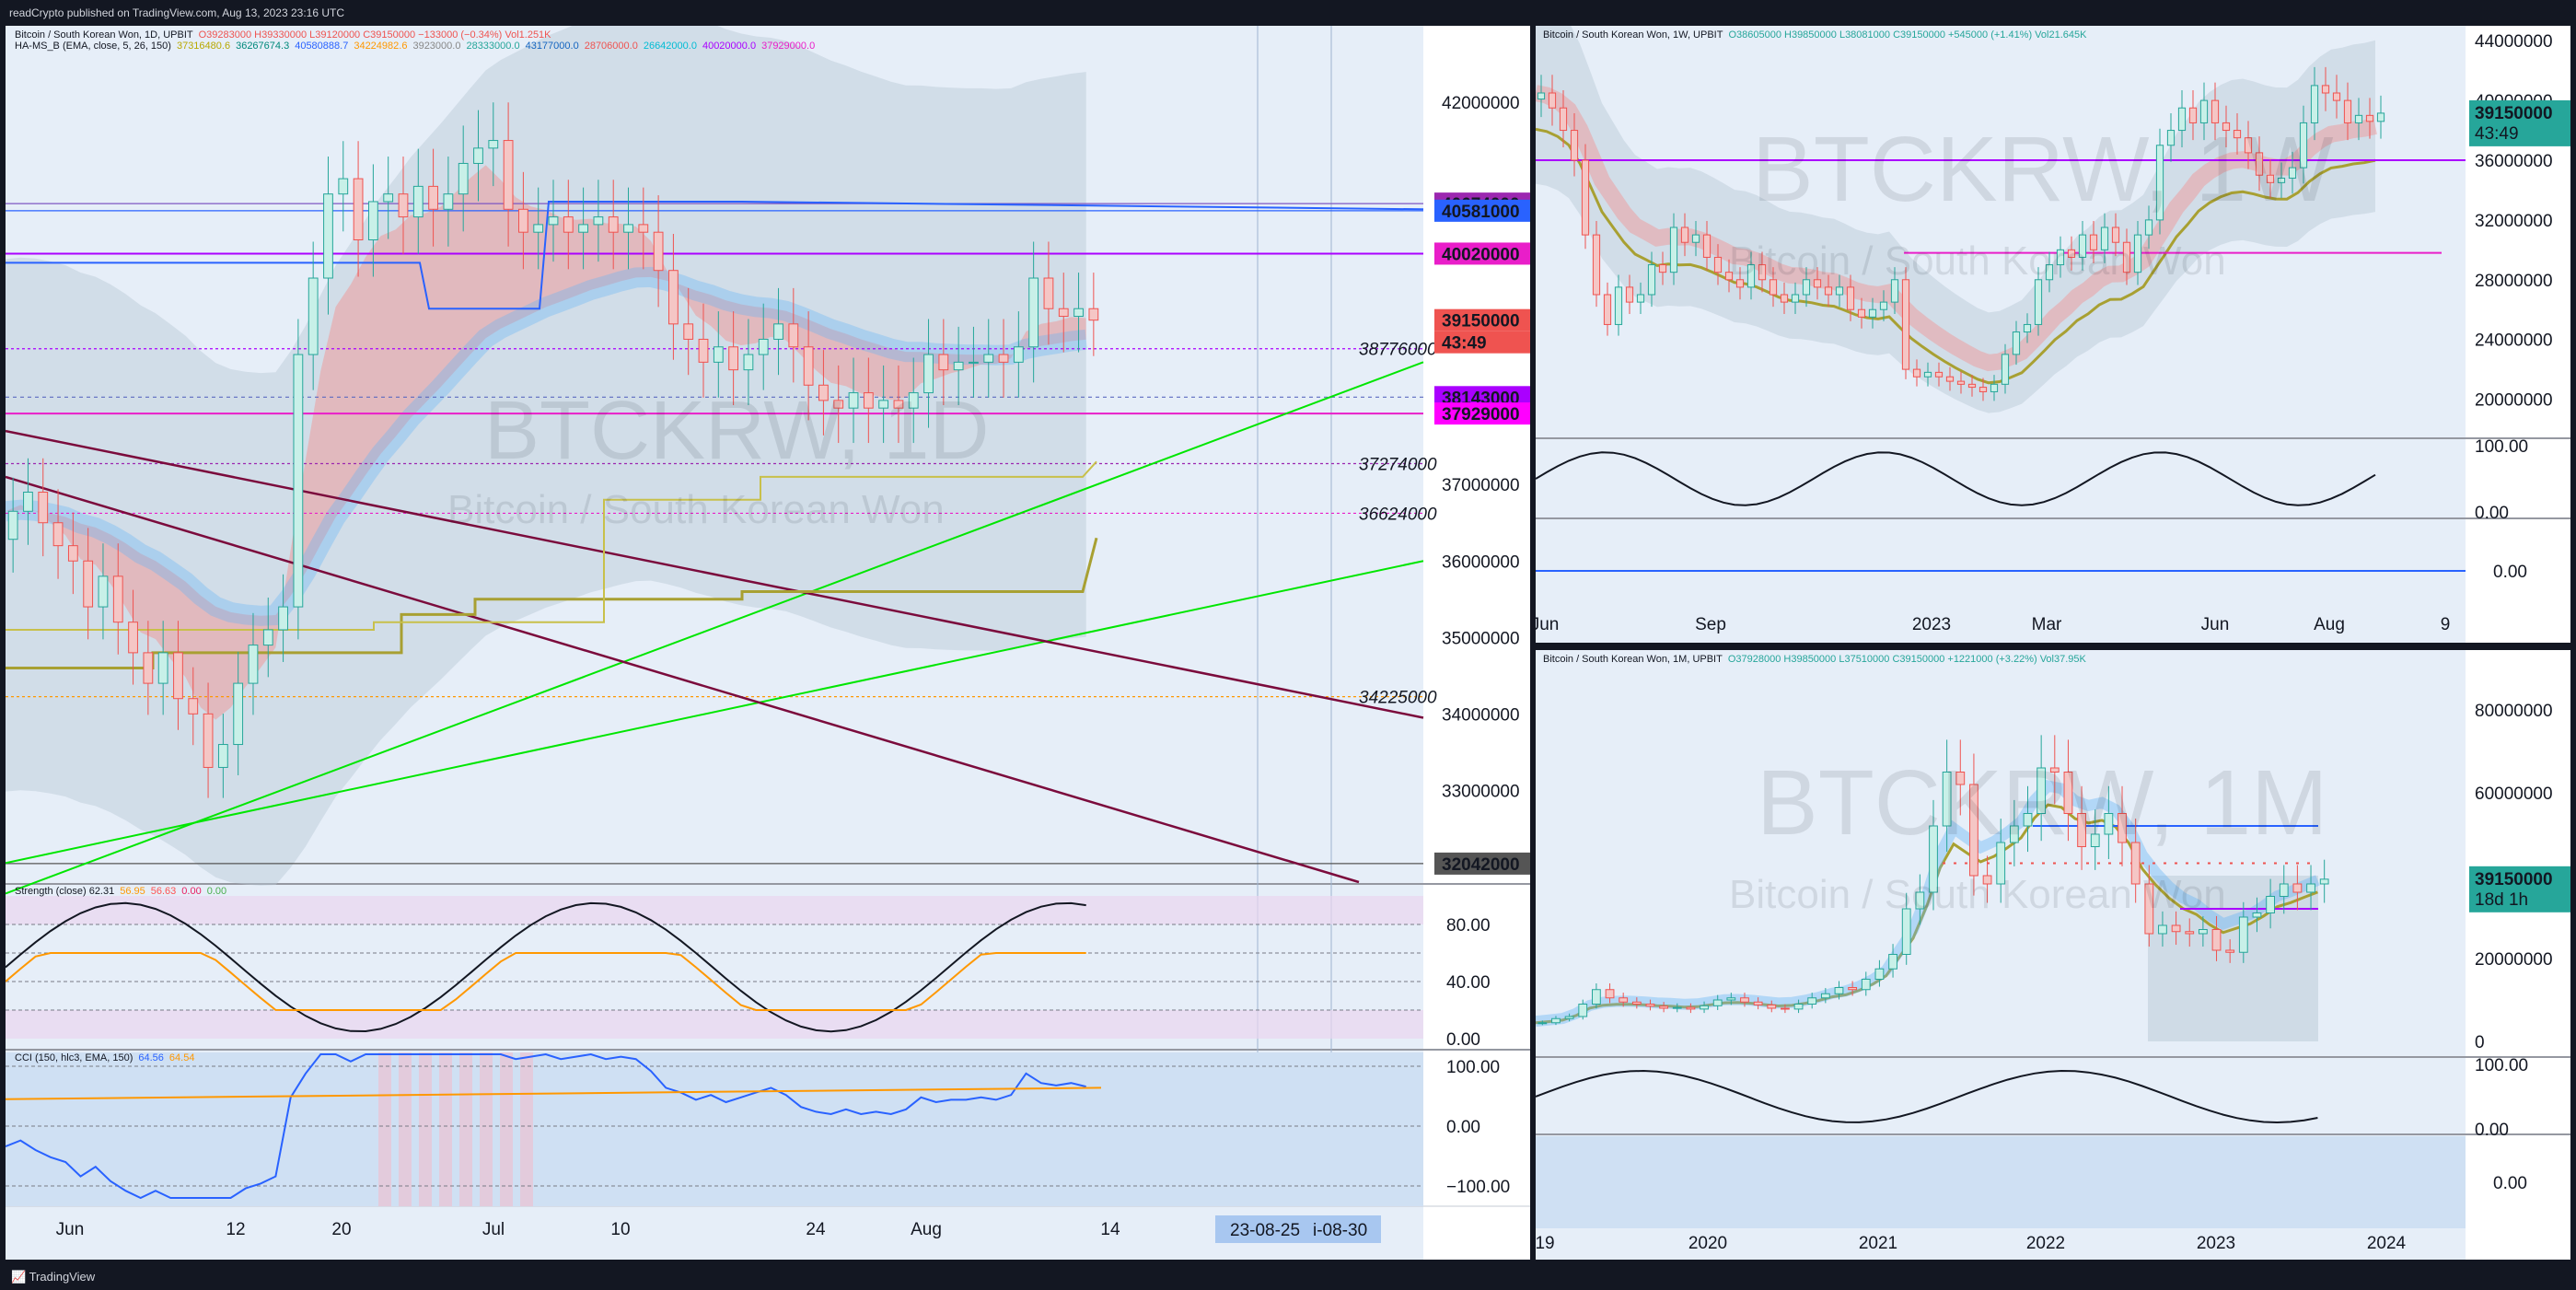 The width and height of the screenshot is (2576, 1290). Describe the element at coordinates (263, 46) in the screenshot. I see `daily-ha-value: 36267674.3` at that location.